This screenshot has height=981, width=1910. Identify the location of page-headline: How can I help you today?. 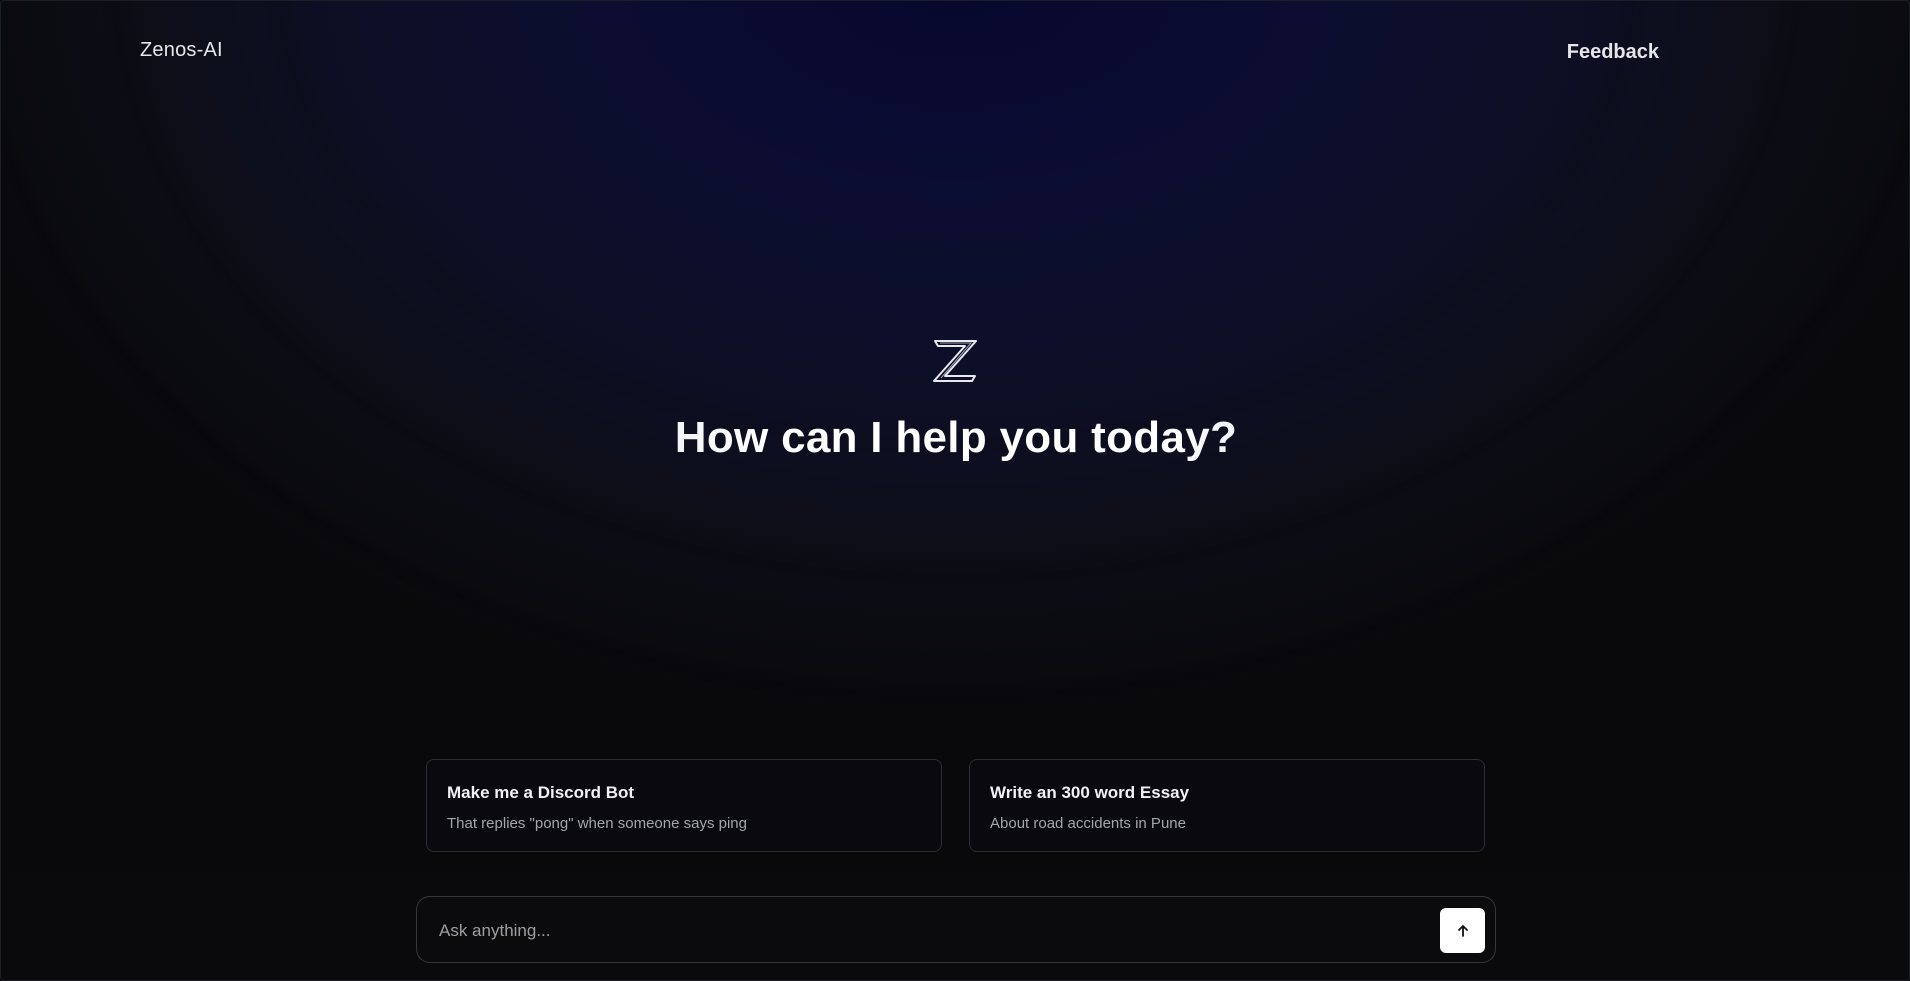
(955, 438).